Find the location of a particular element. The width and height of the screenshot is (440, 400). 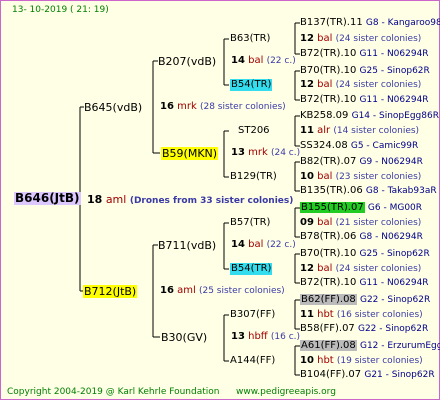

gen3-0-year: 12 is located at coordinates (307, 38).